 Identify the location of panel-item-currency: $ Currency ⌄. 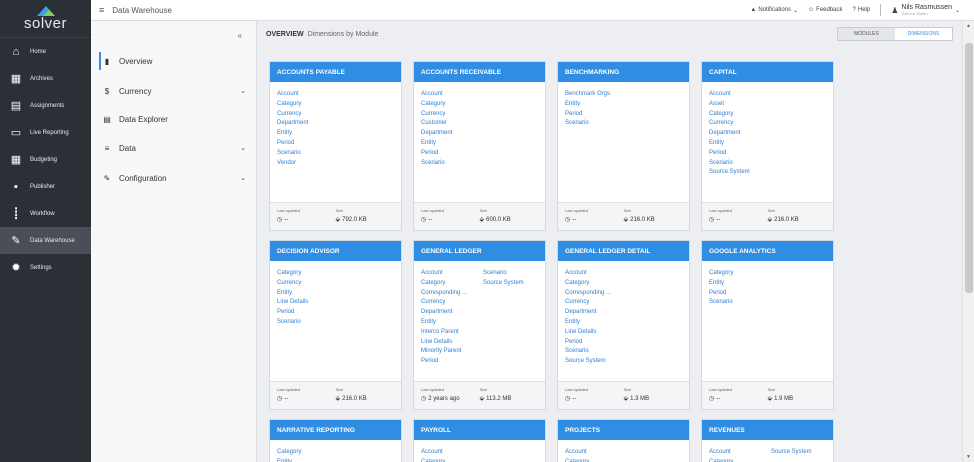
(173, 91).